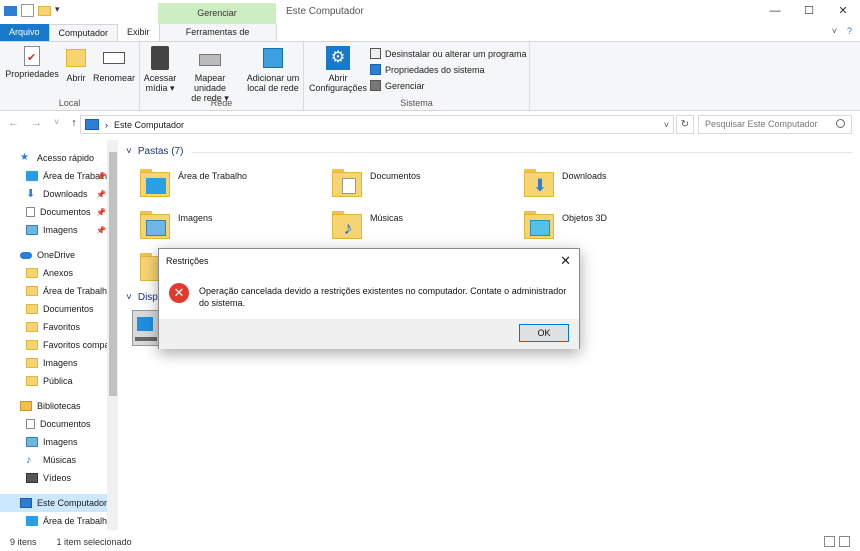  Describe the element at coordinates (146, 328) in the screenshot. I see `windows-drive-icon` at that location.